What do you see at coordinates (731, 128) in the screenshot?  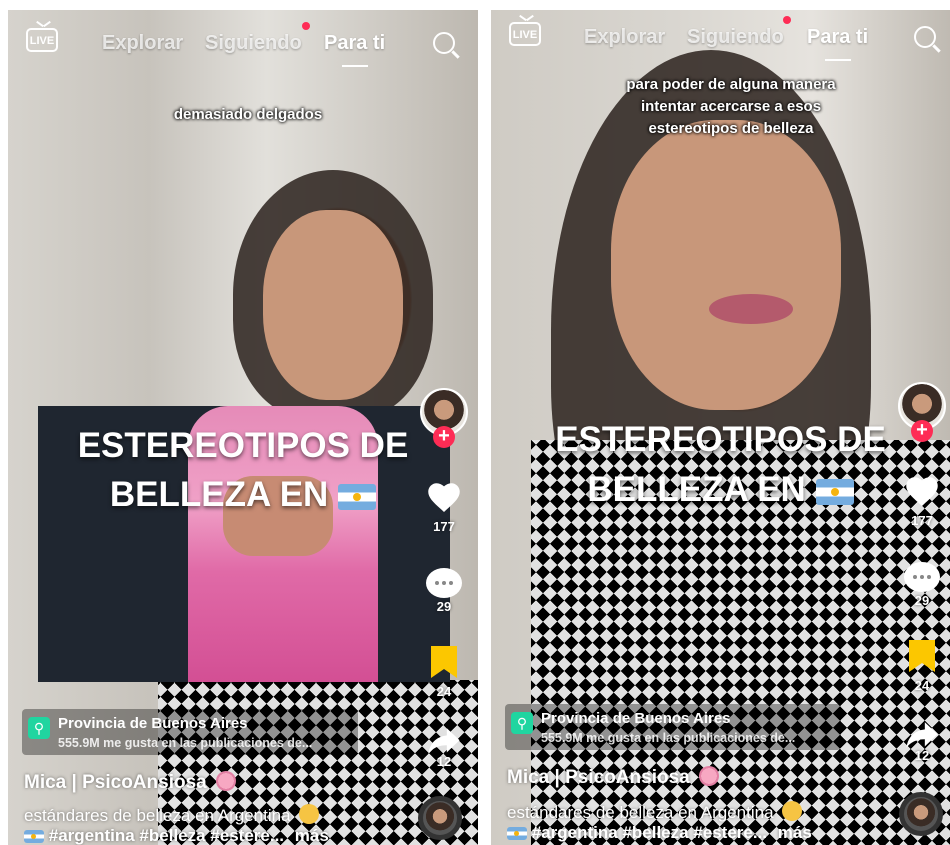 I see `caption-line-3: estereotipos de belleza` at bounding box center [731, 128].